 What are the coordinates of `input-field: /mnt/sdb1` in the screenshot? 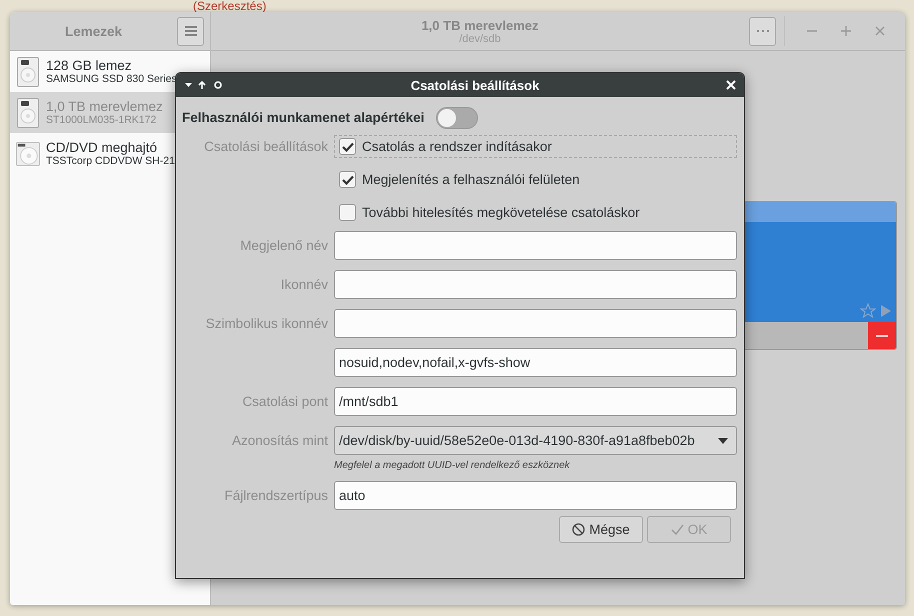 It's located at (535, 401).